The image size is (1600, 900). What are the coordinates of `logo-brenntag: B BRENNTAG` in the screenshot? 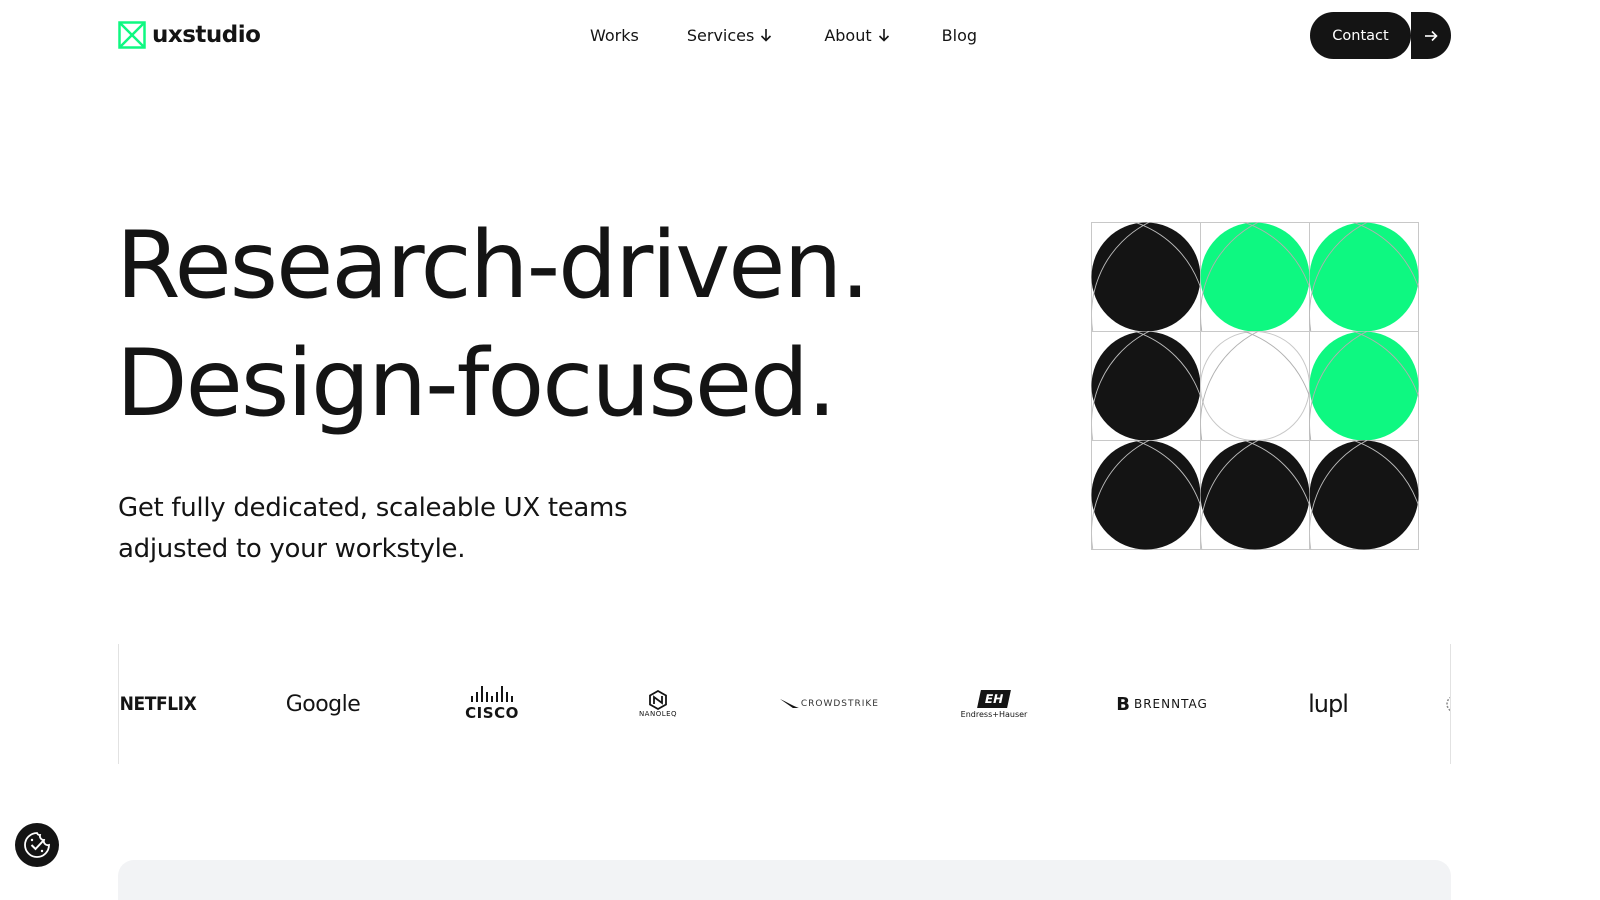 It's located at (1162, 704).